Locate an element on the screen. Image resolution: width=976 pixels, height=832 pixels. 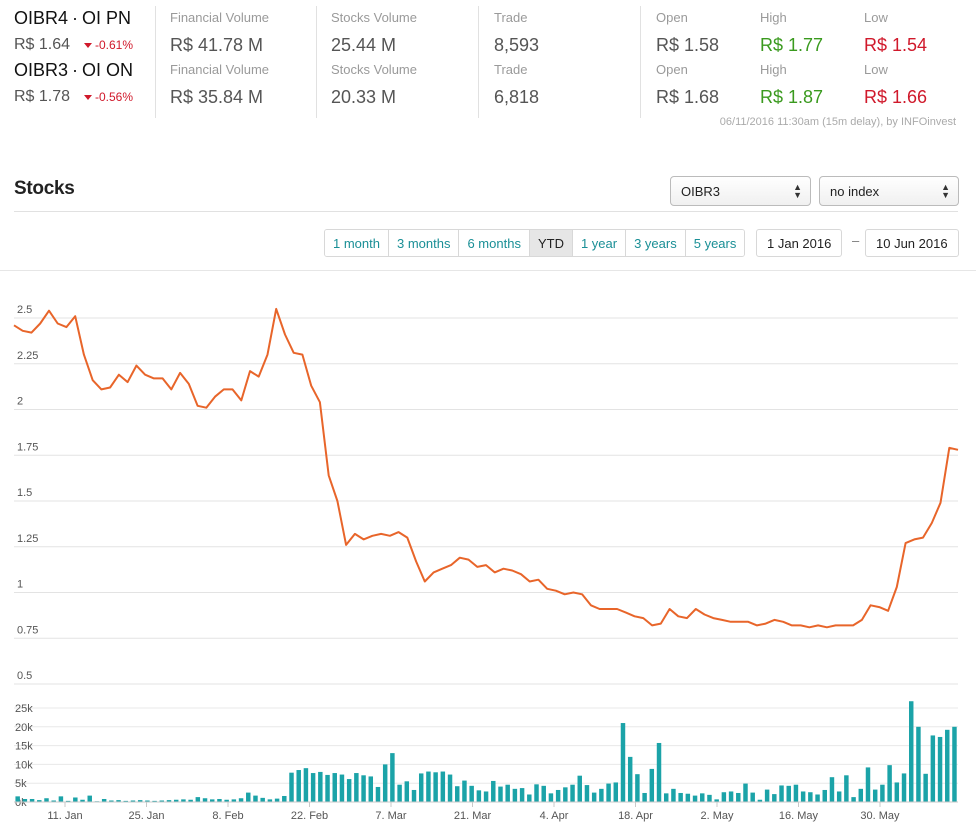
range-1-month: 1 month is located at coordinates (357, 243).